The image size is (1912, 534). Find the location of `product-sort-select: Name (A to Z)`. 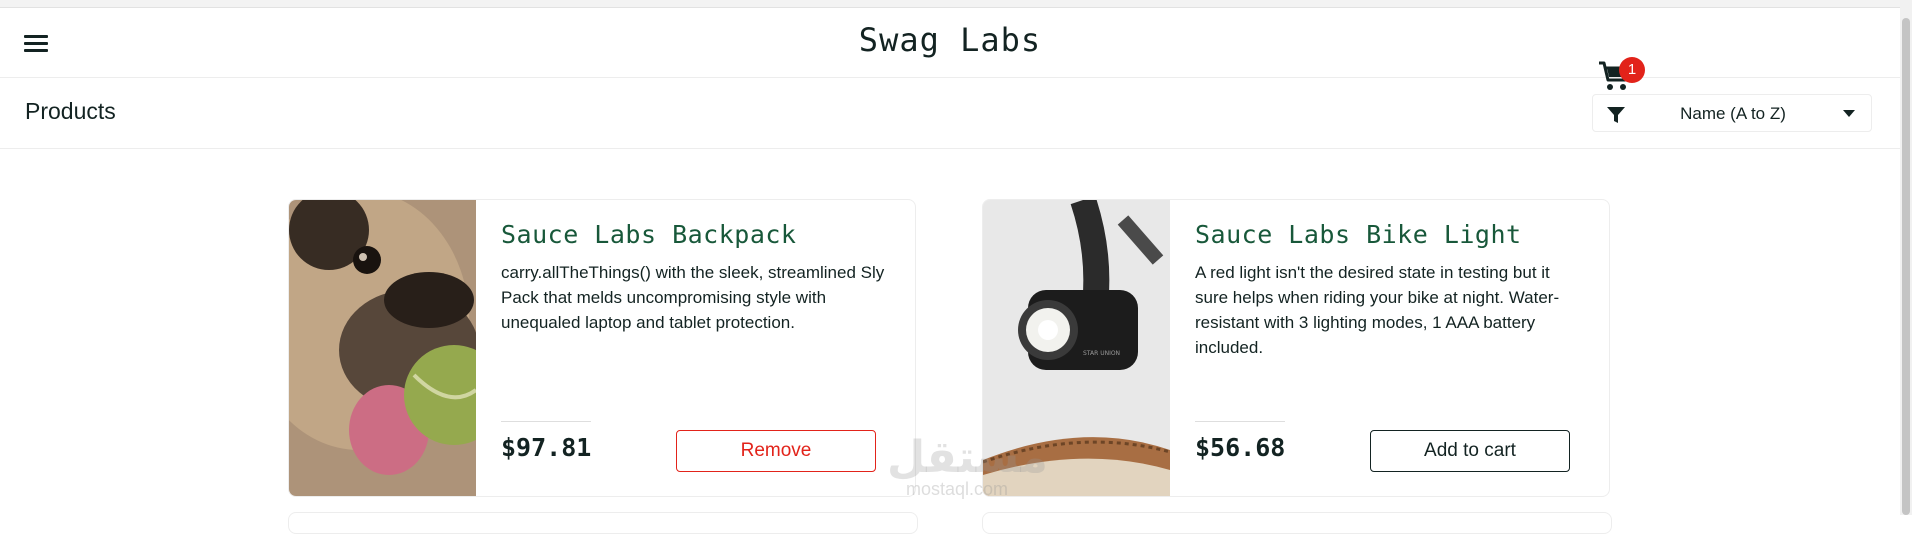

product-sort-select: Name (A to Z) is located at coordinates (1732, 113).